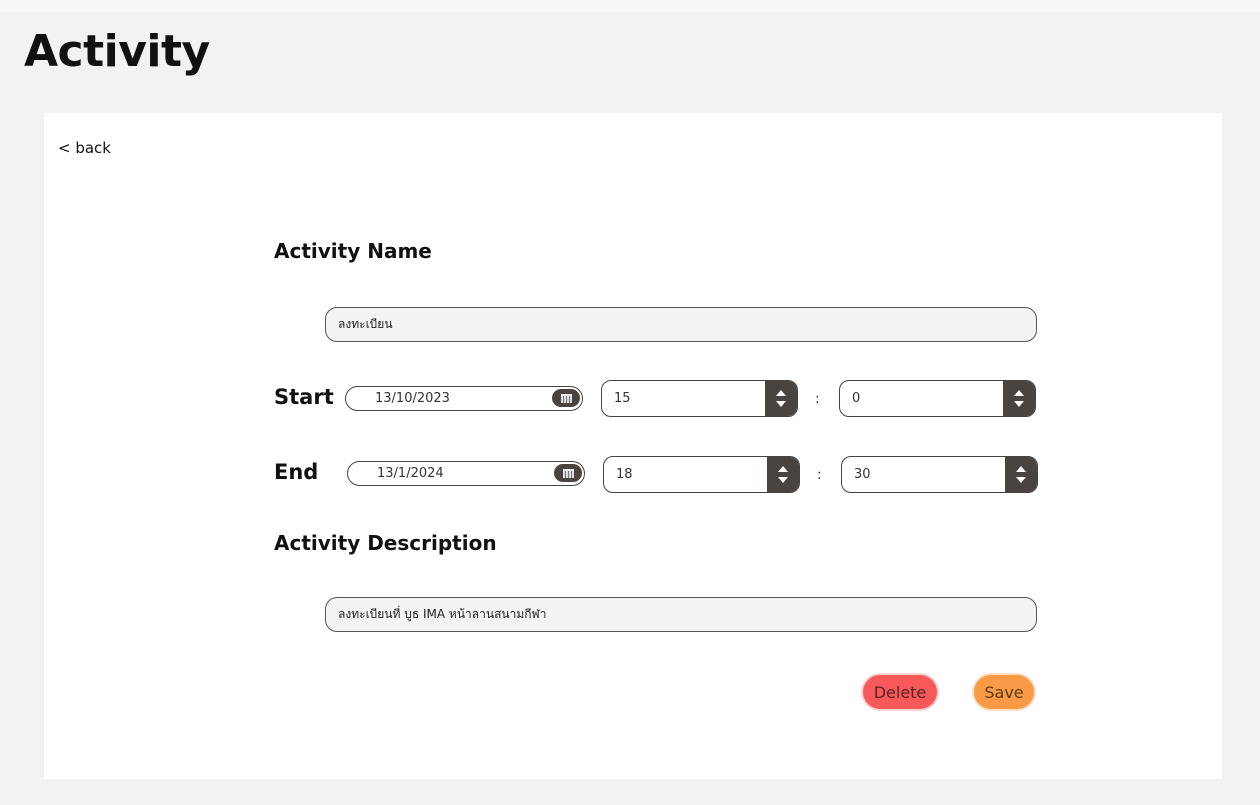  I want to click on activity-name-value: ลงทะเบียน, so click(365, 324).